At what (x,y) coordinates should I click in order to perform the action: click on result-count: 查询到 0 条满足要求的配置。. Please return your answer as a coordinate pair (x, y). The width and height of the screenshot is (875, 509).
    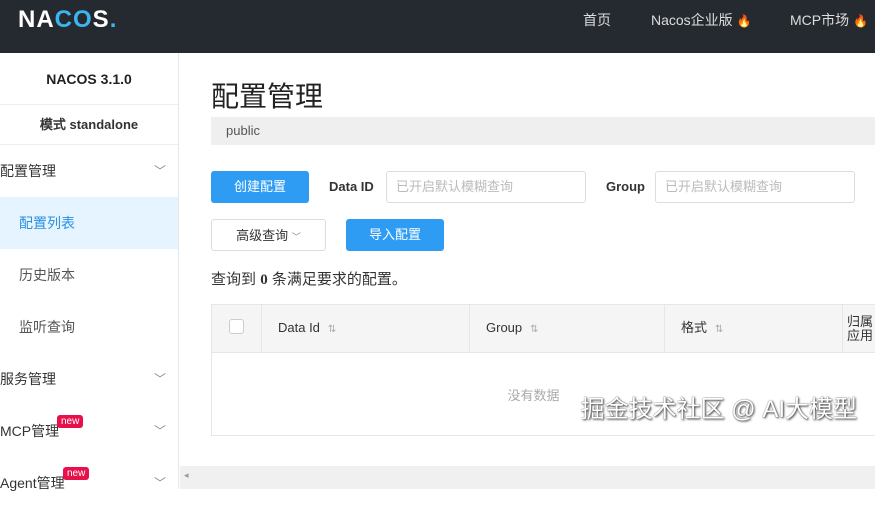
    Looking at the image, I should click on (309, 278).